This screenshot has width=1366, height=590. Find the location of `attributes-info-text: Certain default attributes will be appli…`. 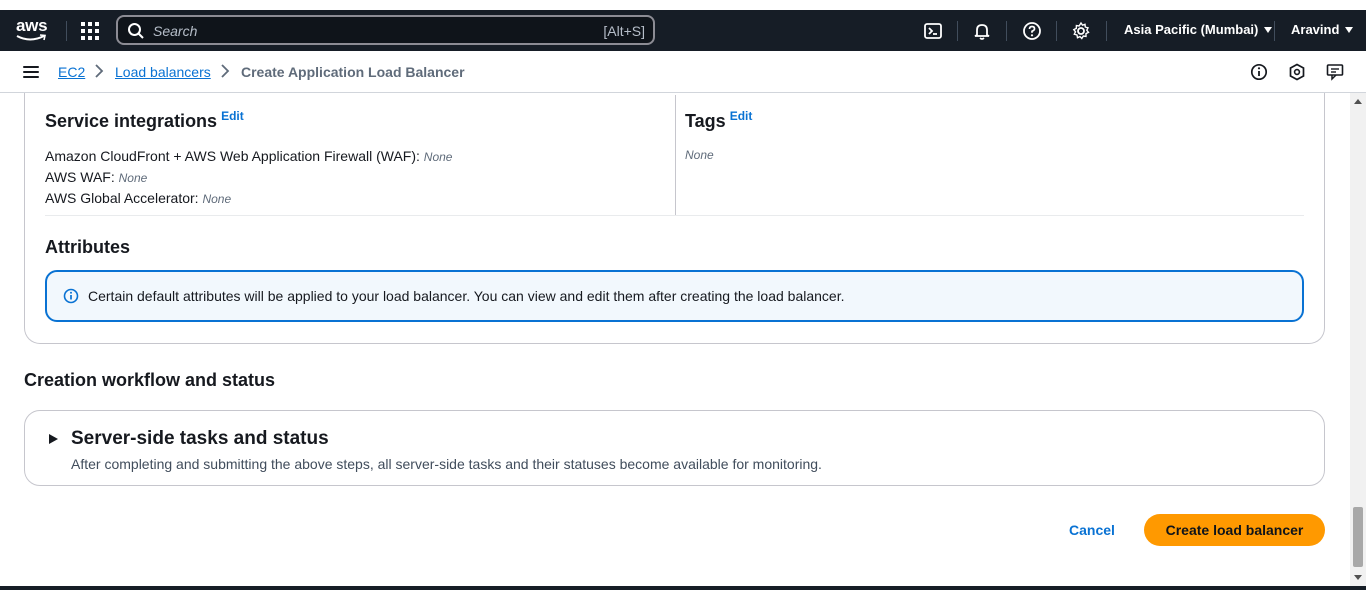

attributes-info-text: Certain default attributes will be appli… is located at coordinates (466, 296).